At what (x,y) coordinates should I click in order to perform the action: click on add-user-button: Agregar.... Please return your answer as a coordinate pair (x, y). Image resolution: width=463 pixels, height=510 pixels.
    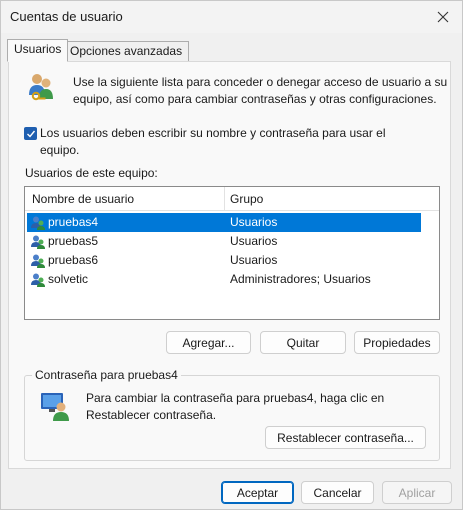
    Looking at the image, I should click on (208, 342).